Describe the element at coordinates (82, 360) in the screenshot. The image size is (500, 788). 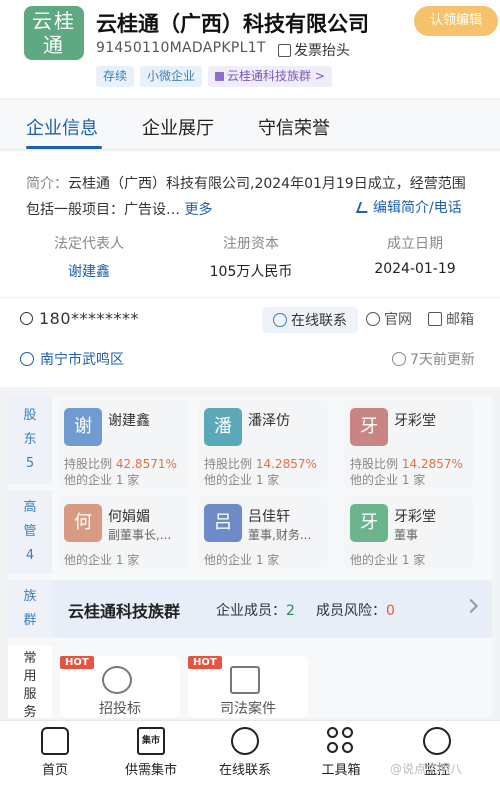
I see `location-text: 南宁市武鸣区` at that location.